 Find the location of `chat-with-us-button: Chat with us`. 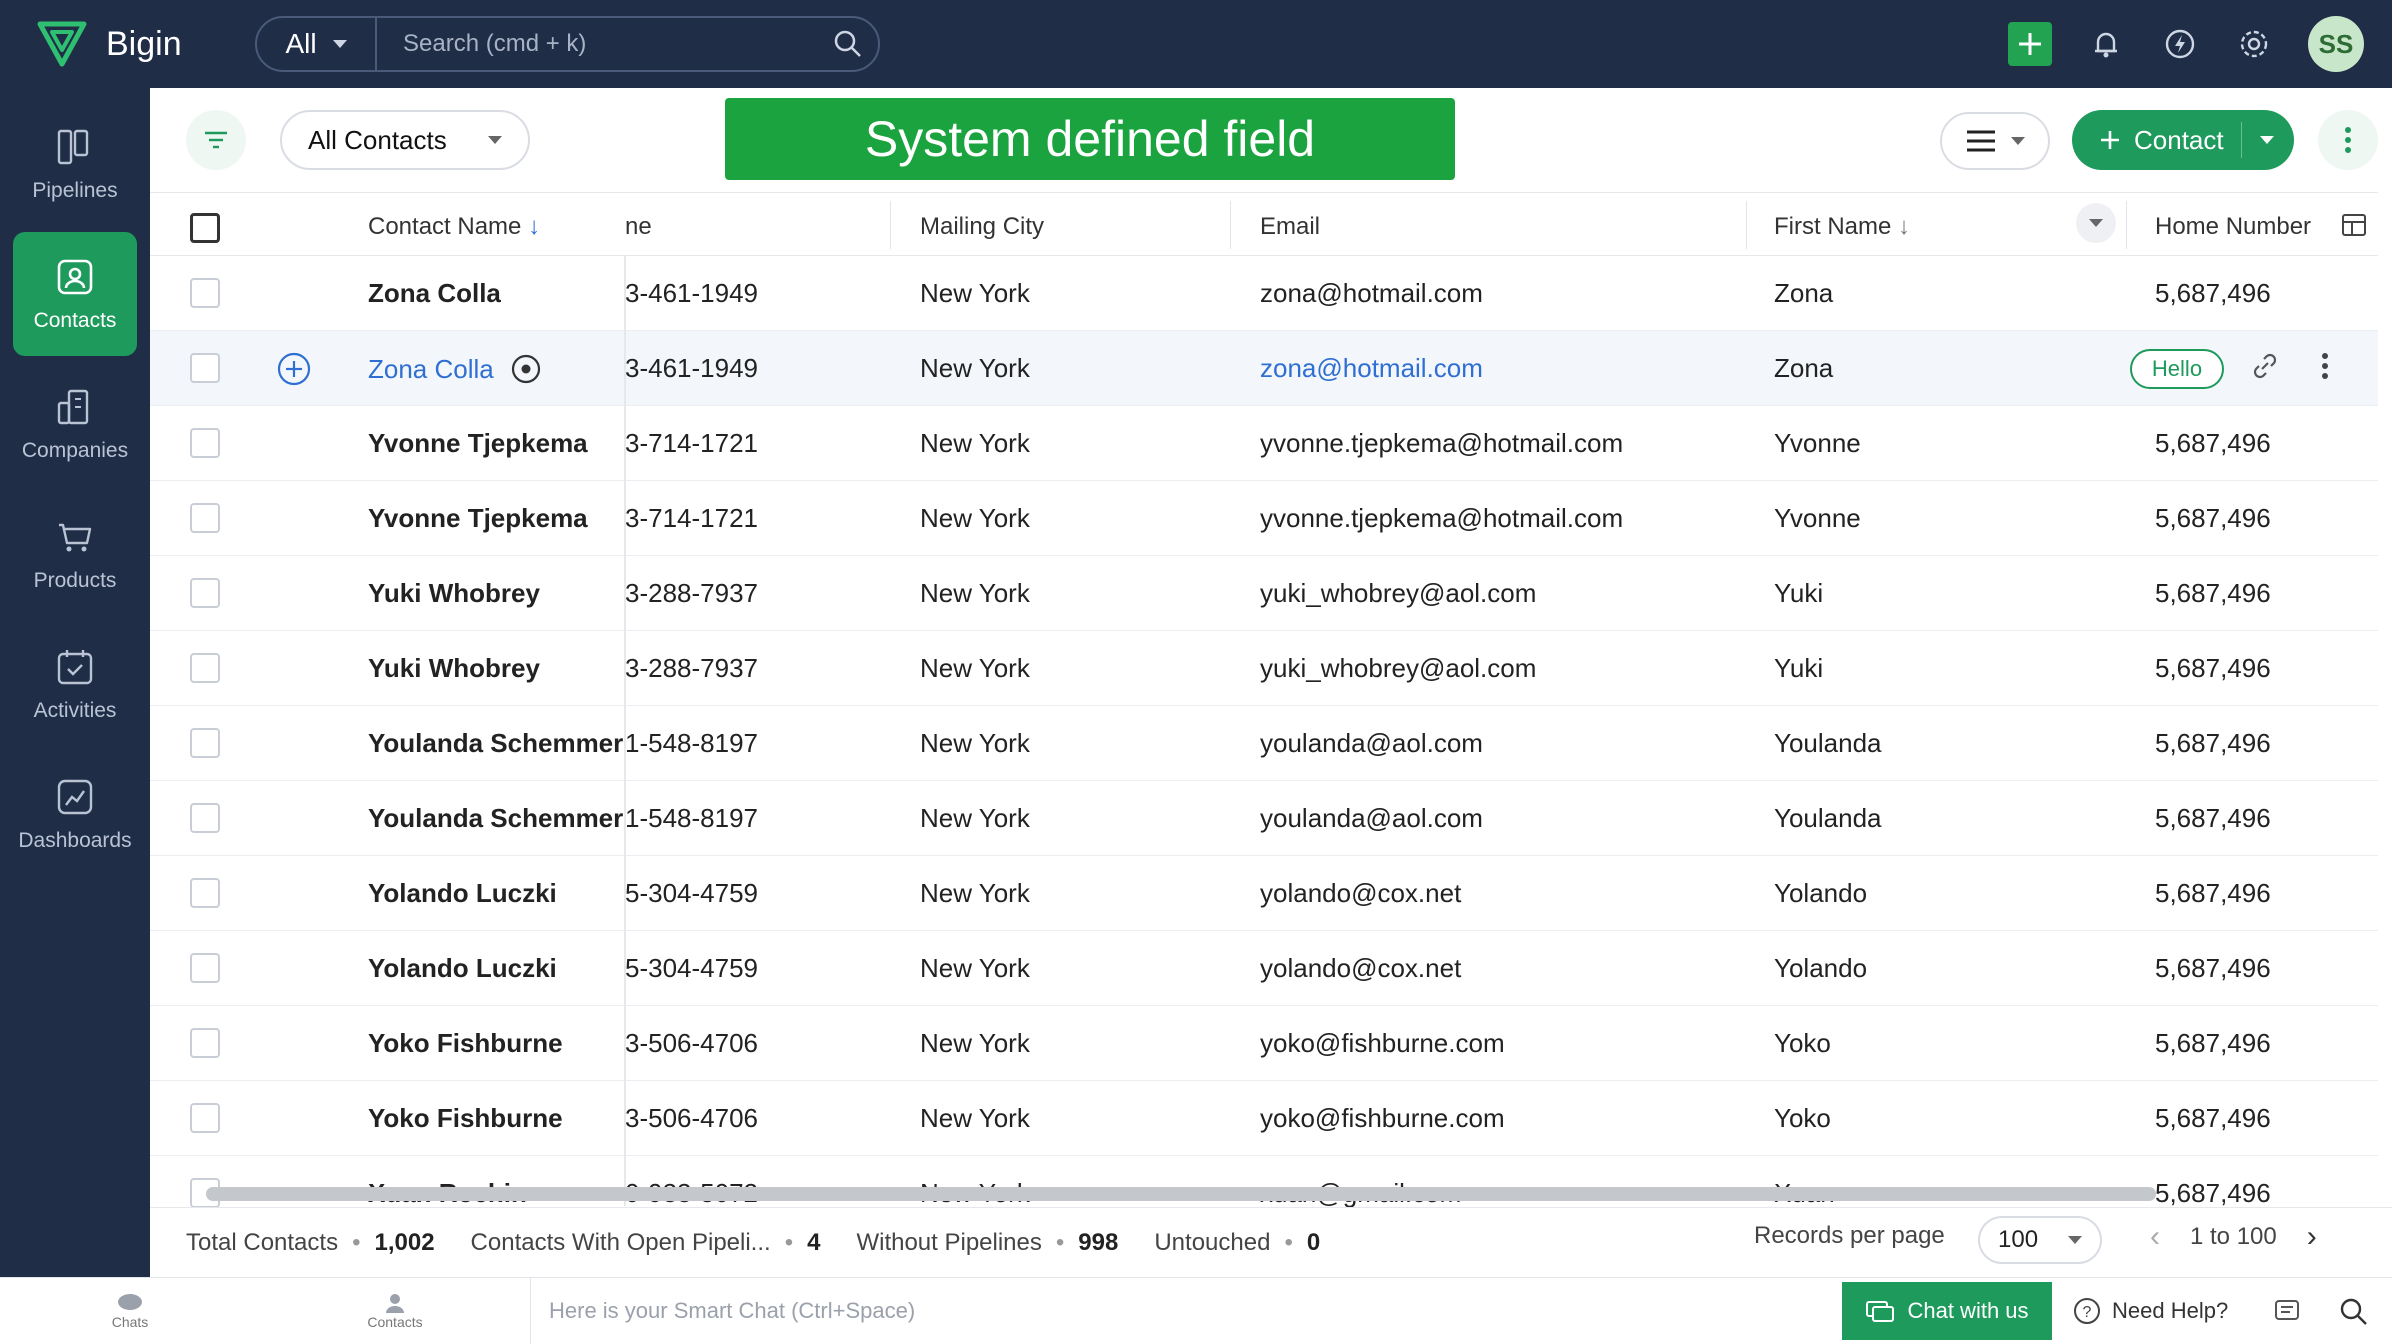

chat-with-us-button: Chat with us is located at coordinates (1947, 1311).